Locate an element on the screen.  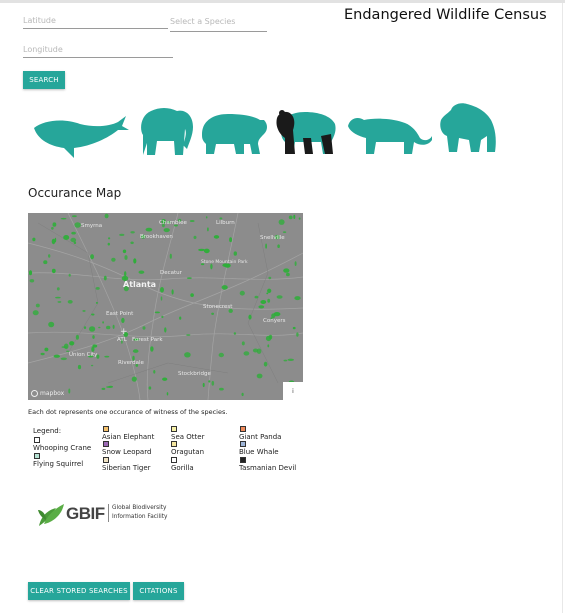
legend-swatch-blue-whale is located at coordinates (243, 444).